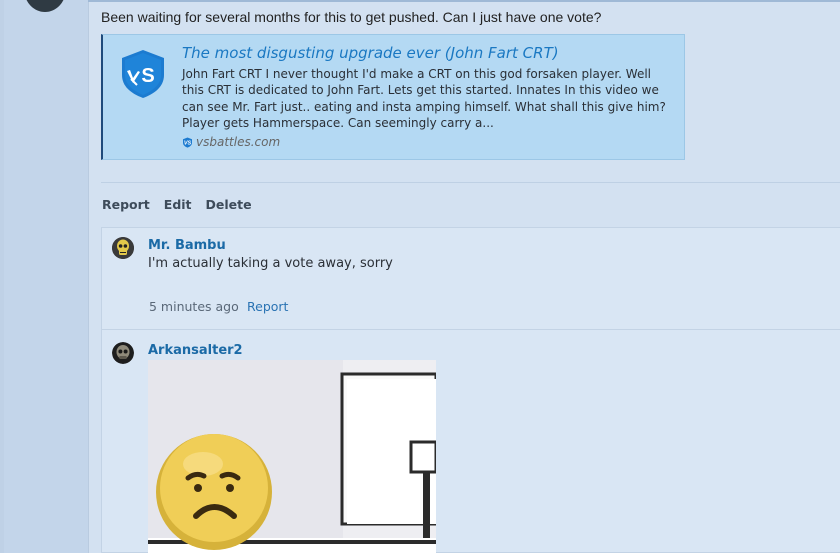  Describe the element at coordinates (229, 204) in the screenshot. I see `delete-button: Delete` at that location.